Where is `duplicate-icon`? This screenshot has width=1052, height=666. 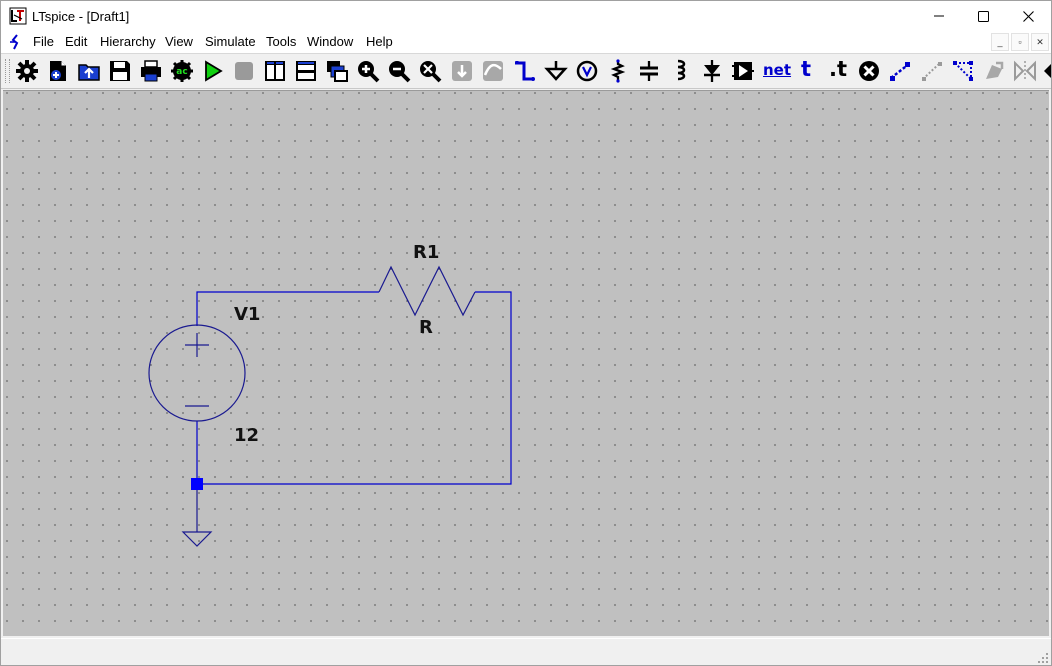
duplicate-icon is located at coordinates (900, 71).